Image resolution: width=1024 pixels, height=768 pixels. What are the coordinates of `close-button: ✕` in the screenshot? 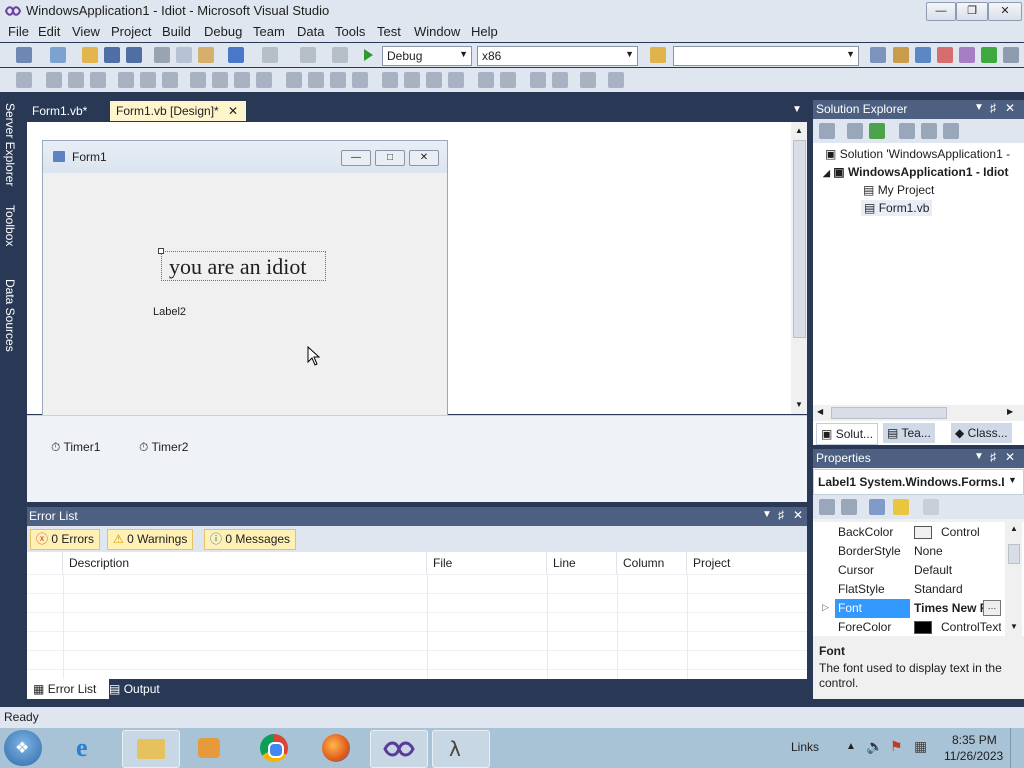 It's located at (1005, 11).